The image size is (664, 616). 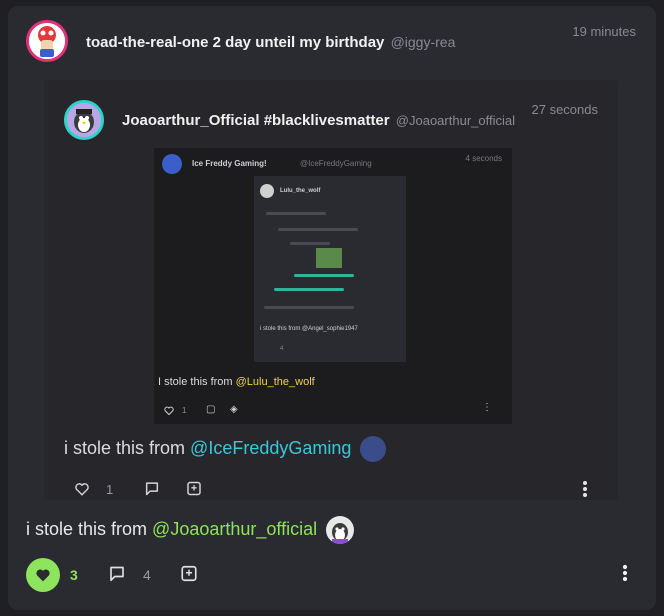 I want to click on more-options-icon, so click(x=625, y=573).